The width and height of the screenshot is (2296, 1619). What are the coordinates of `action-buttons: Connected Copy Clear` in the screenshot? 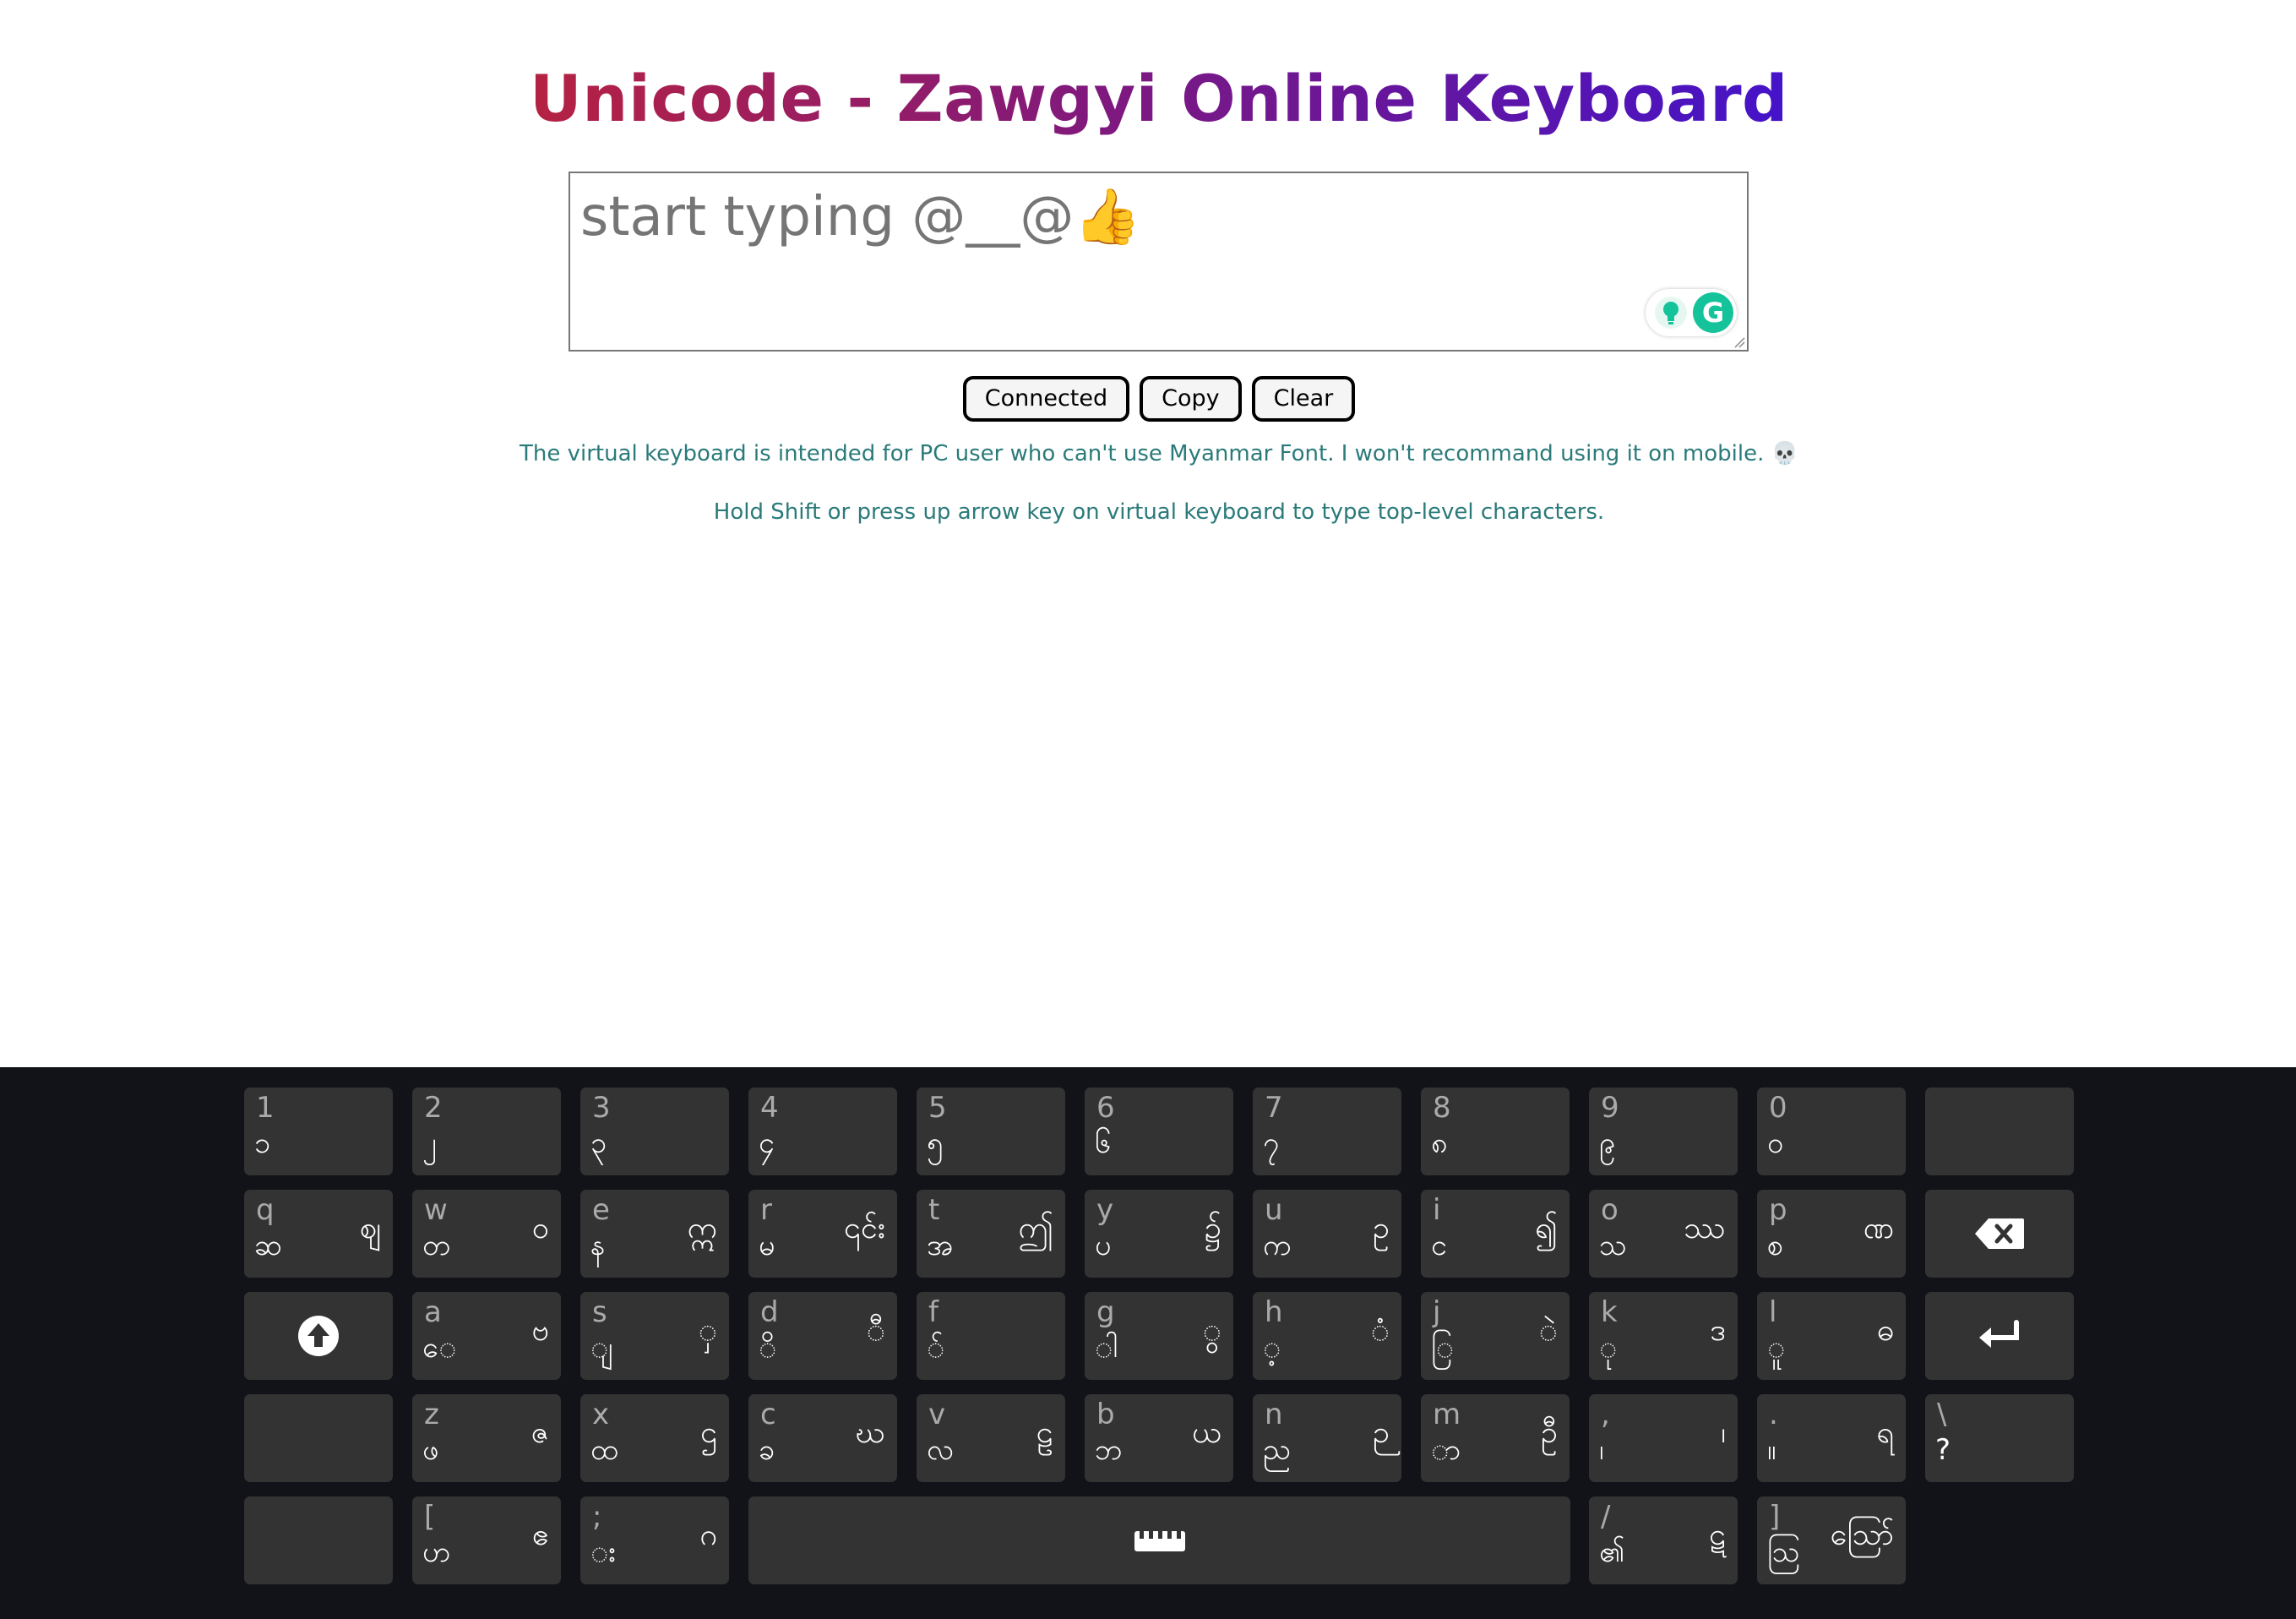 It's located at (1148, 399).